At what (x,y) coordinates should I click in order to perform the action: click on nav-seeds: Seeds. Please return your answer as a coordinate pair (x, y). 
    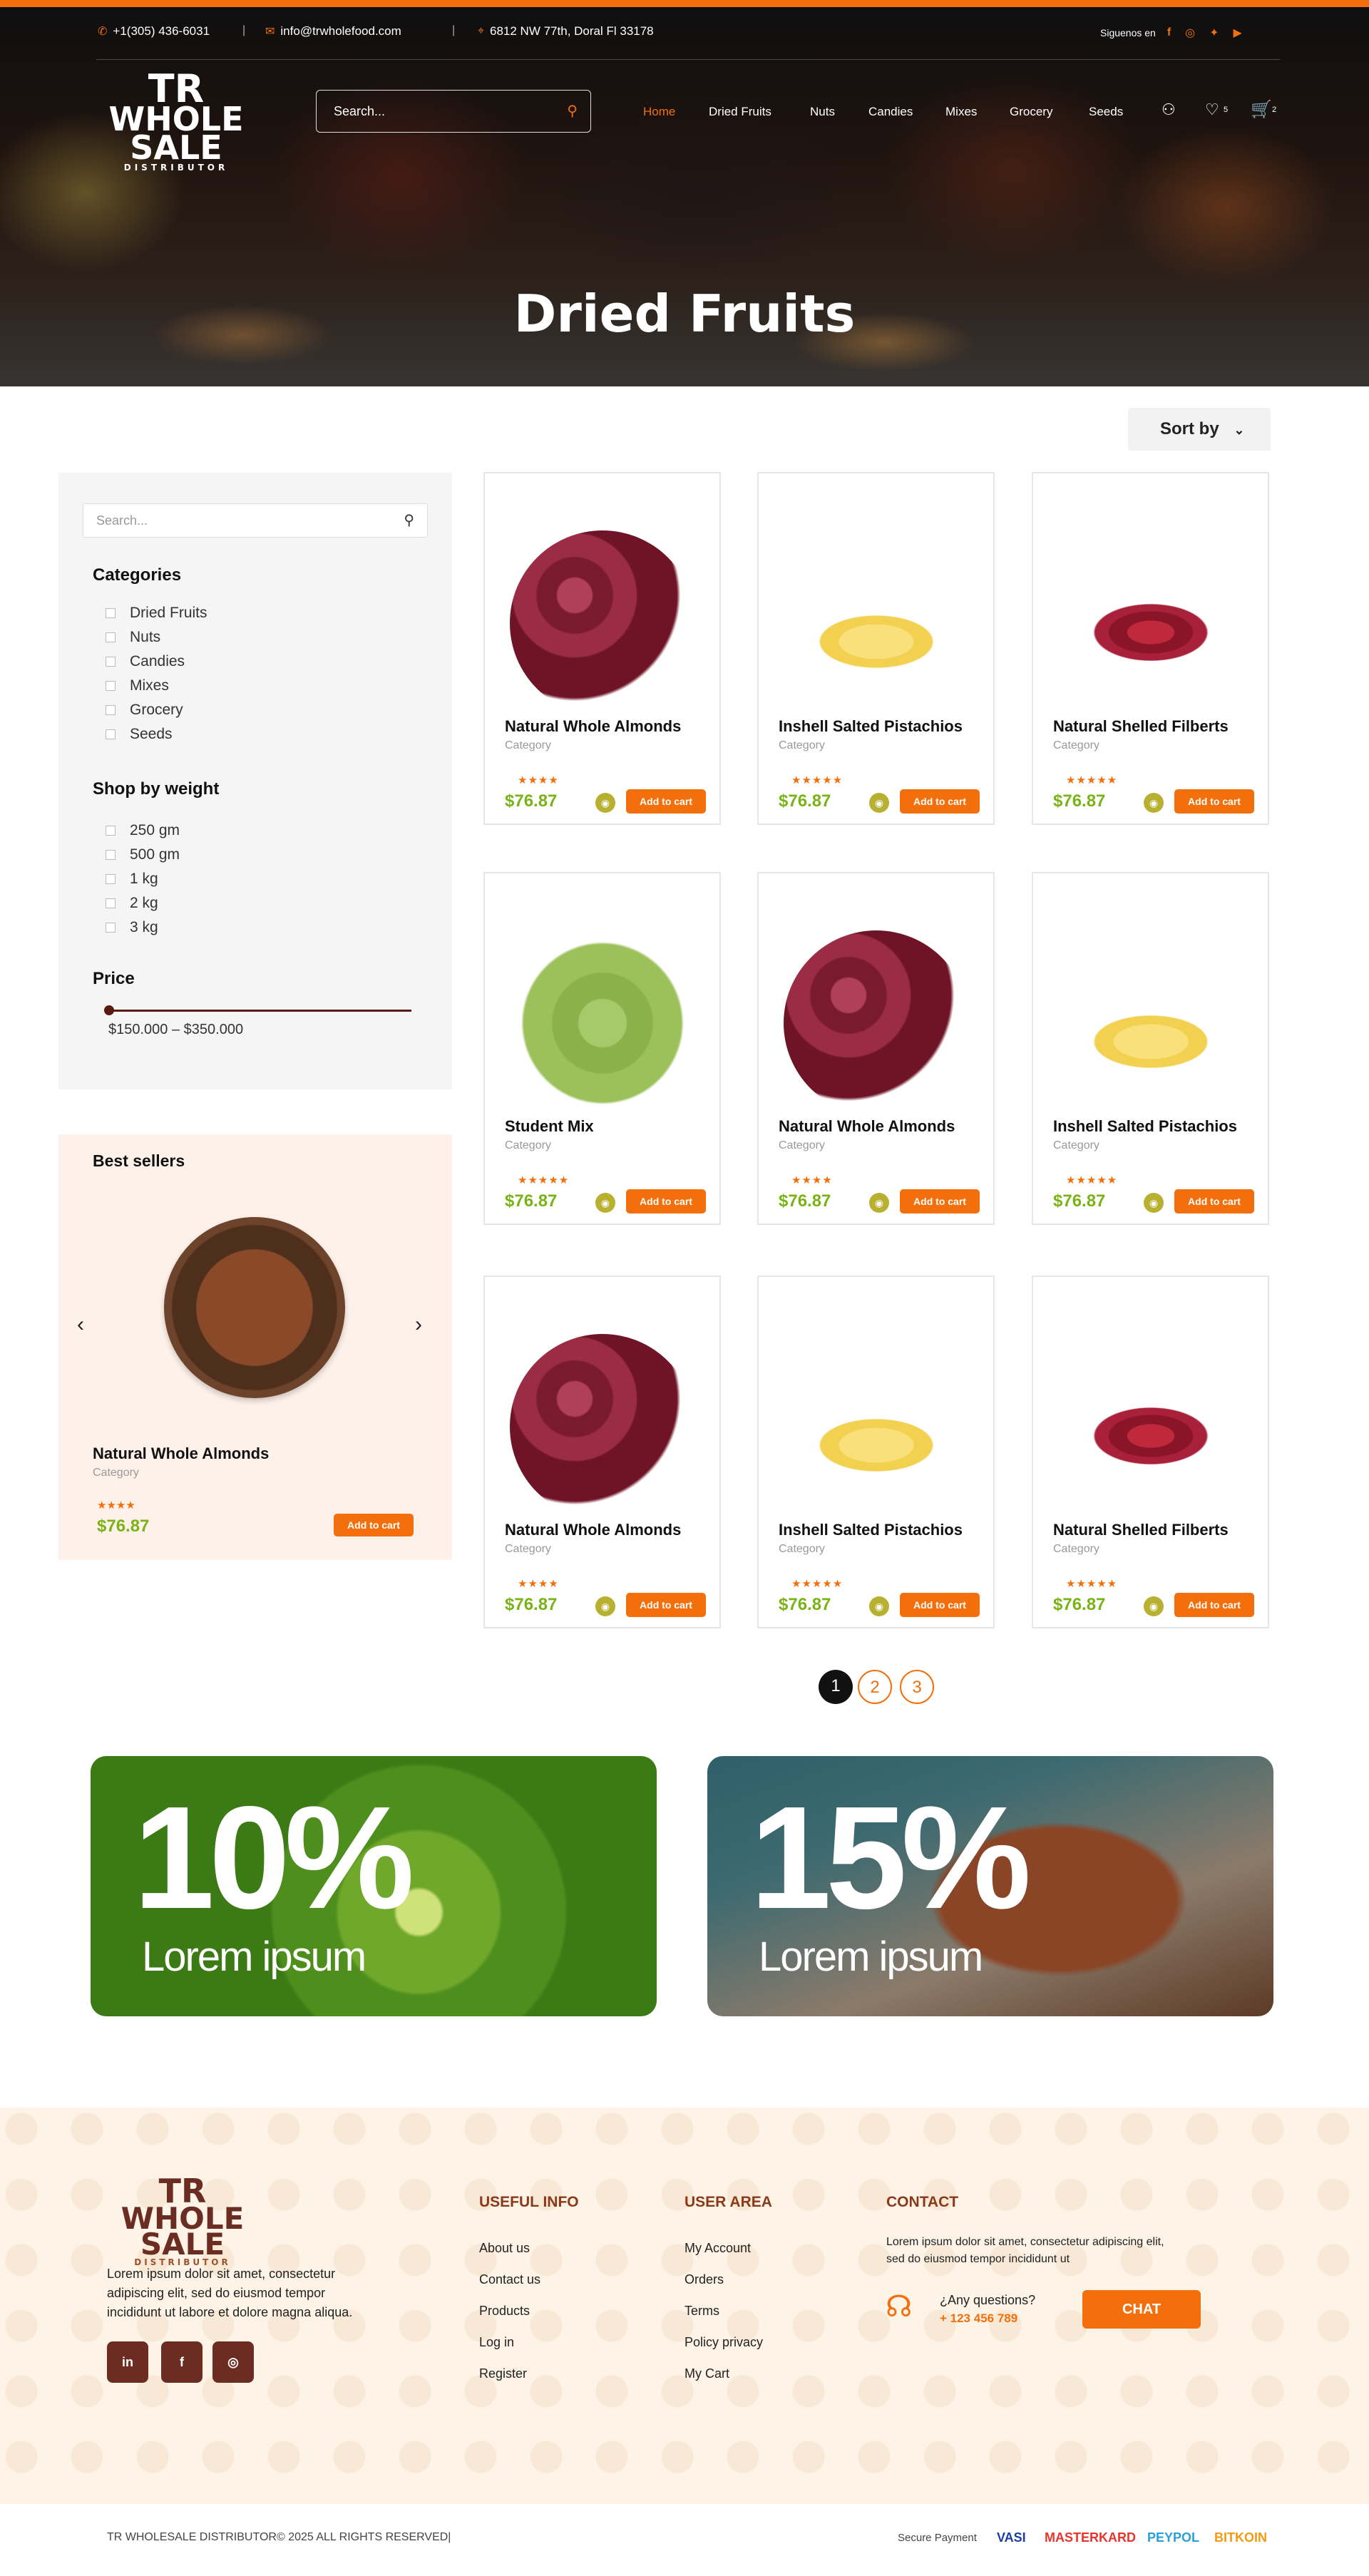
    Looking at the image, I should click on (1106, 112).